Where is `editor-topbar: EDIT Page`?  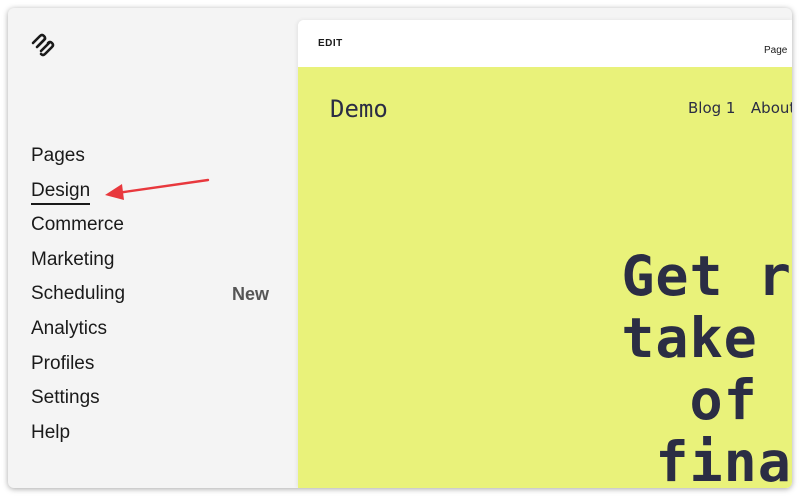 editor-topbar: EDIT Page is located at coordinates (545, 43).